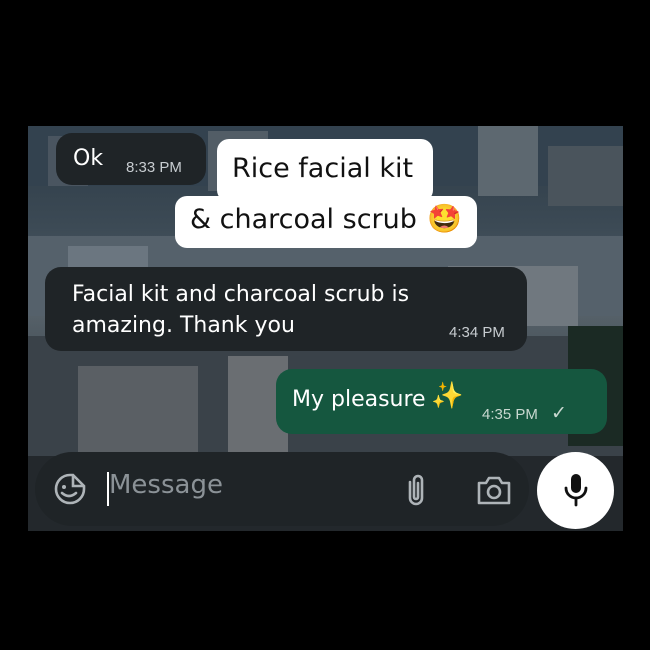 This screenshot has width=650, height=650. I want to click on message-text-line1: Facial kit and charcoal scrub is, so click(241, 294).